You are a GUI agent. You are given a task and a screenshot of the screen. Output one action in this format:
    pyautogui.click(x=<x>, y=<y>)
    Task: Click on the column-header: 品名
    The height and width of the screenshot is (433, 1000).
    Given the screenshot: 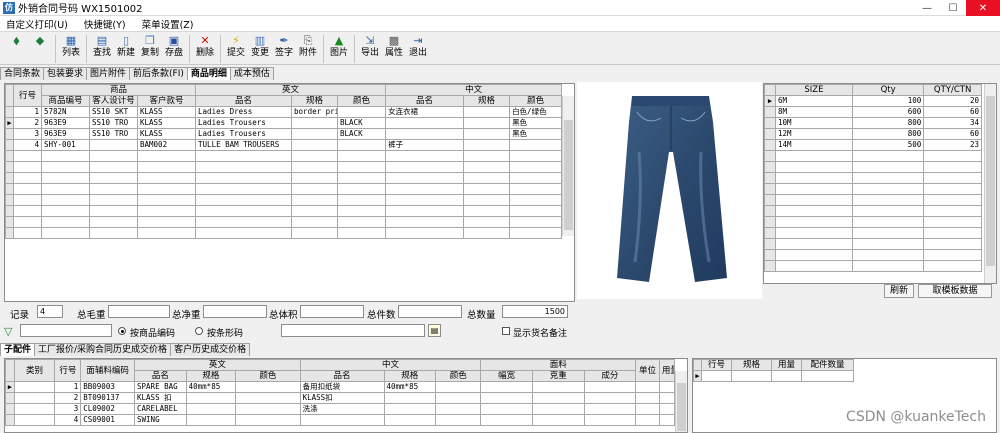 What is the action you would take?
    pyautogui.click(x=425, y=101)
    